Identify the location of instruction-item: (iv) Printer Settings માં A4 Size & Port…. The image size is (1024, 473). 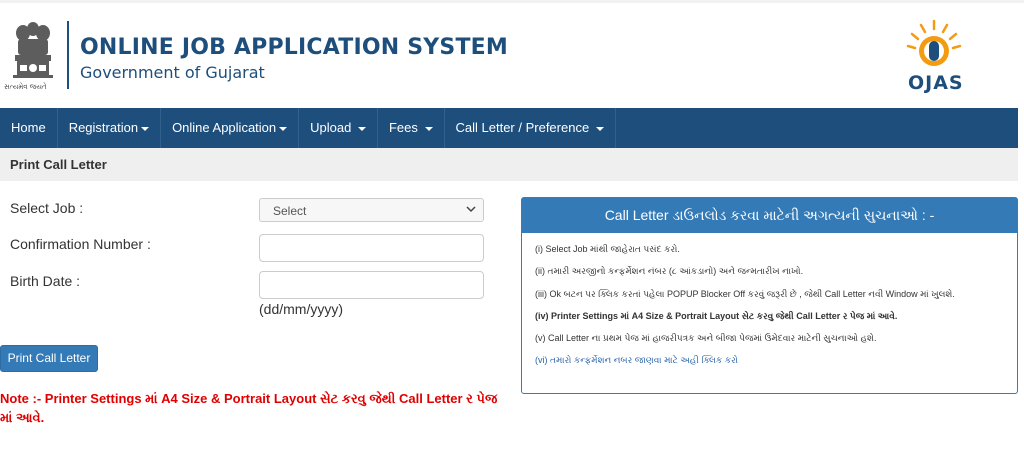
(716, 315).